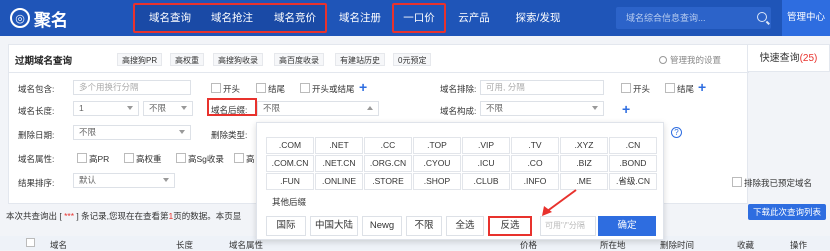  What do you see at coordinates (528, 245) in the screenshot?
I see `th-price: 价格` at bounding box center [528, 245].